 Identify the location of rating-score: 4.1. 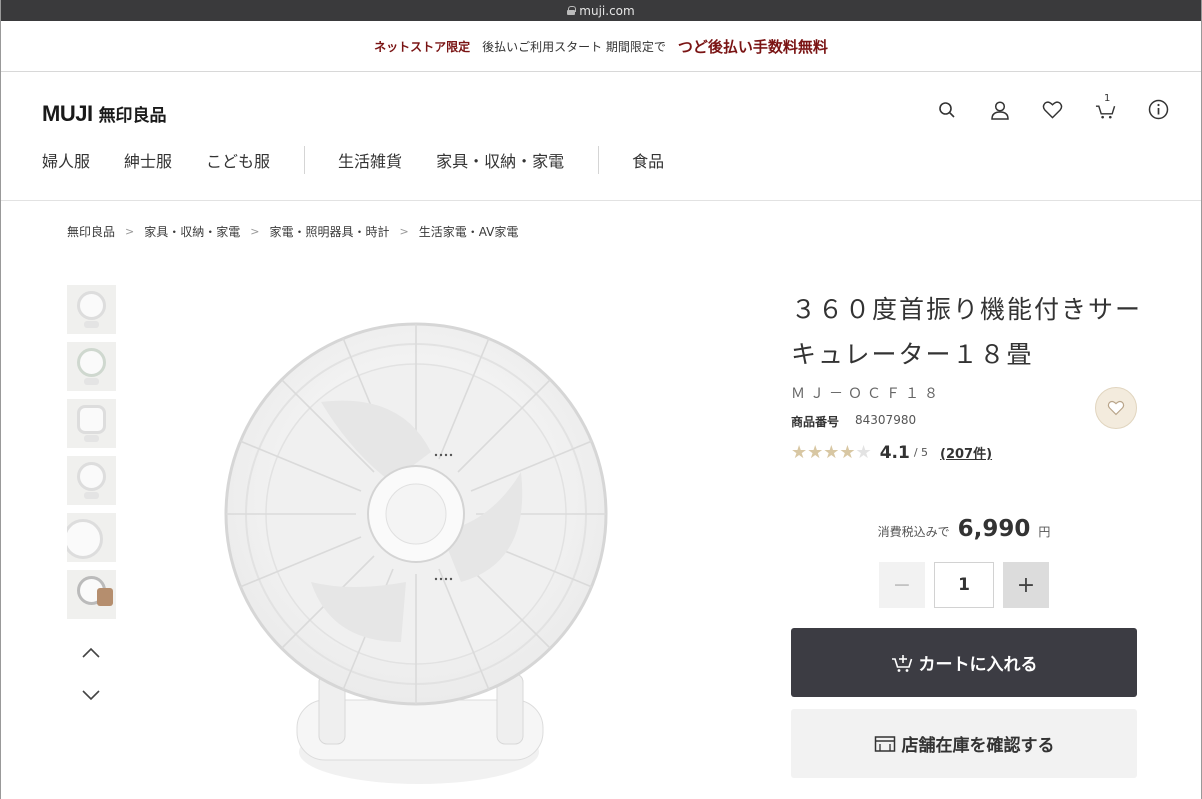
(894, 452).